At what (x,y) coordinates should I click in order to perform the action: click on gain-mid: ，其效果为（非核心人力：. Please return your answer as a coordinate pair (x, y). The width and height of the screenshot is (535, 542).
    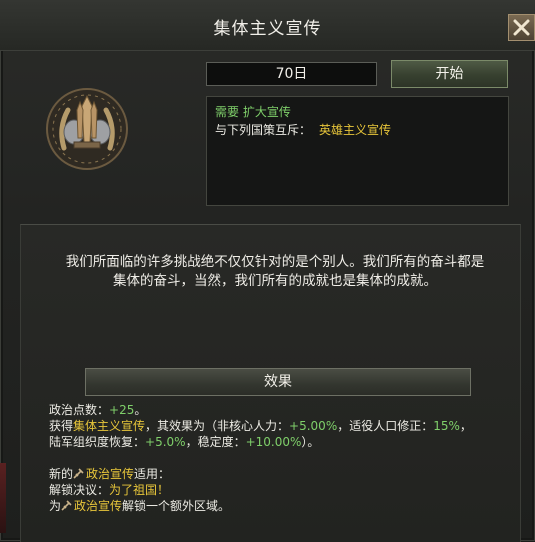
    Looking at the image, I should click on (217, 426).